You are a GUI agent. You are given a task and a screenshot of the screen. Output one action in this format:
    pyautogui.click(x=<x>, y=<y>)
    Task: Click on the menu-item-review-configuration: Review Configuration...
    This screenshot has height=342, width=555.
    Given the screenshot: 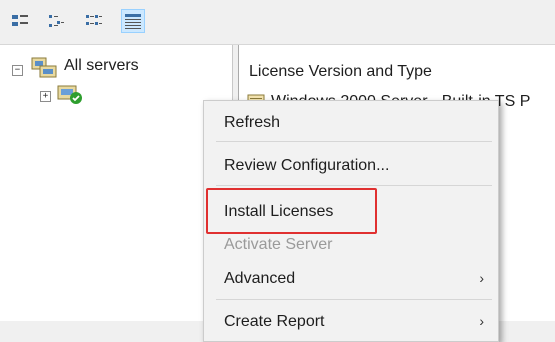 What is the action you would take?
    pyautogui.click(x=306, y=166)
    